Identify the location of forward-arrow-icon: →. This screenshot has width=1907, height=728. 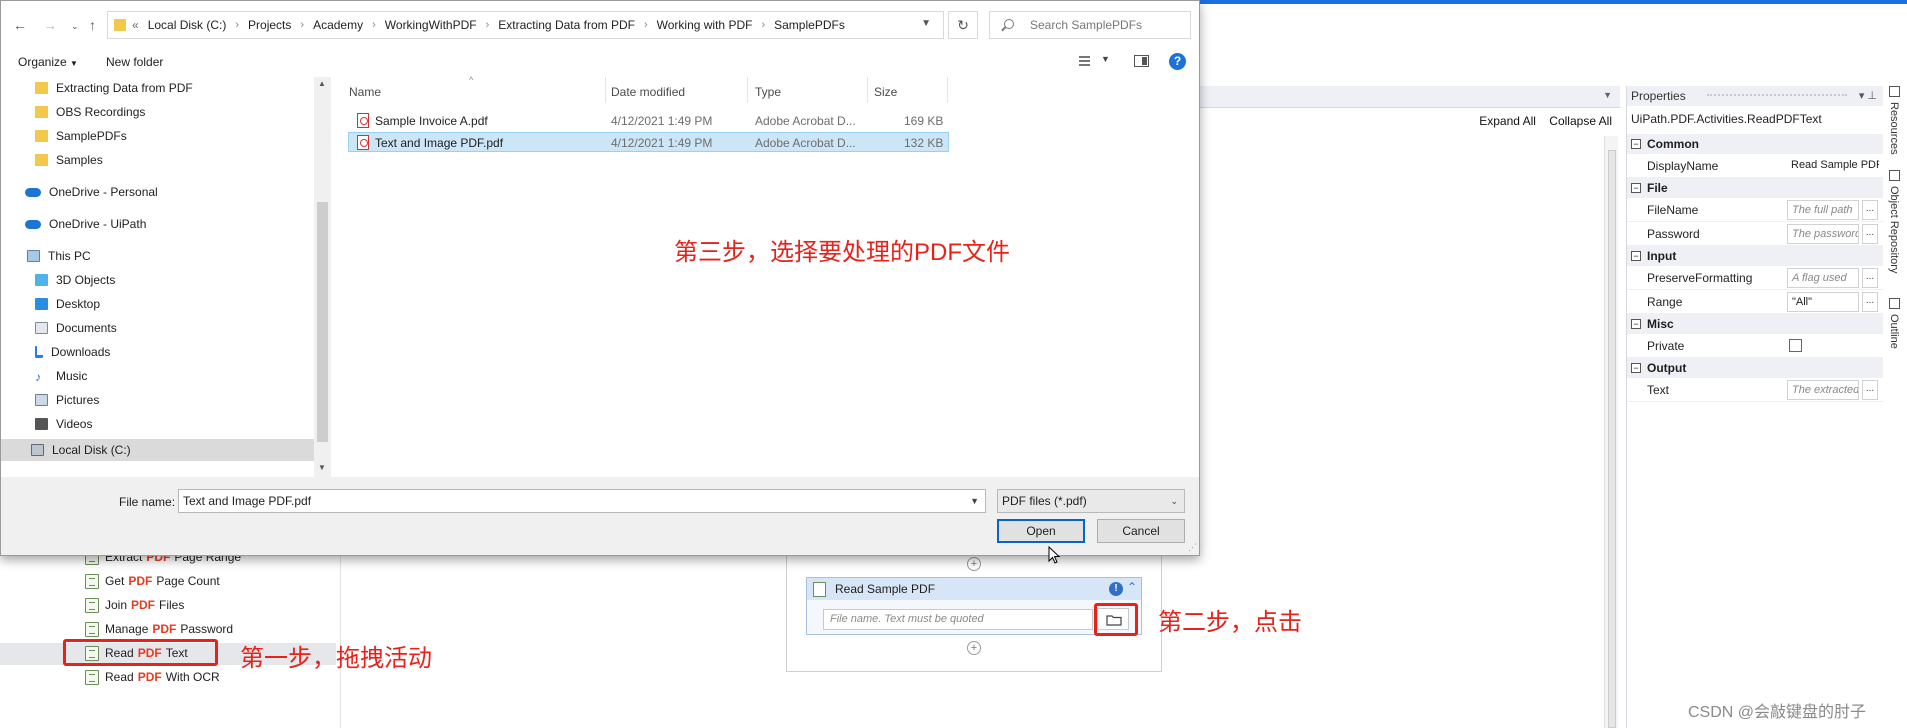
(50, 25).